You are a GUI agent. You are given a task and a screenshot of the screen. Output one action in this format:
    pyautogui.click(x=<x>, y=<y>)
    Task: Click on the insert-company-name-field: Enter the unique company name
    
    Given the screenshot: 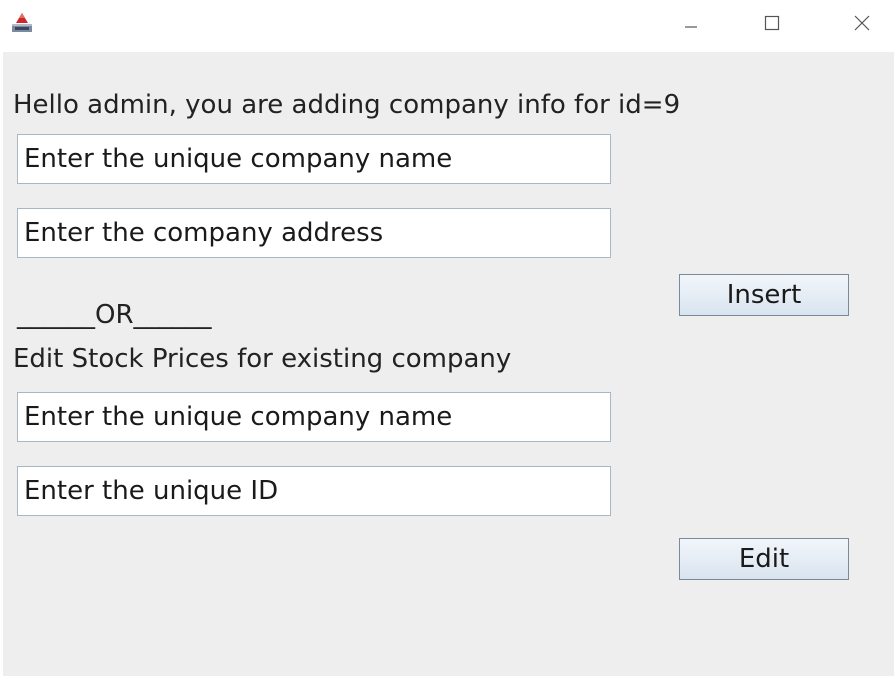 What is the action you would take?
    pyautogui.click(x=314, y=159)
    